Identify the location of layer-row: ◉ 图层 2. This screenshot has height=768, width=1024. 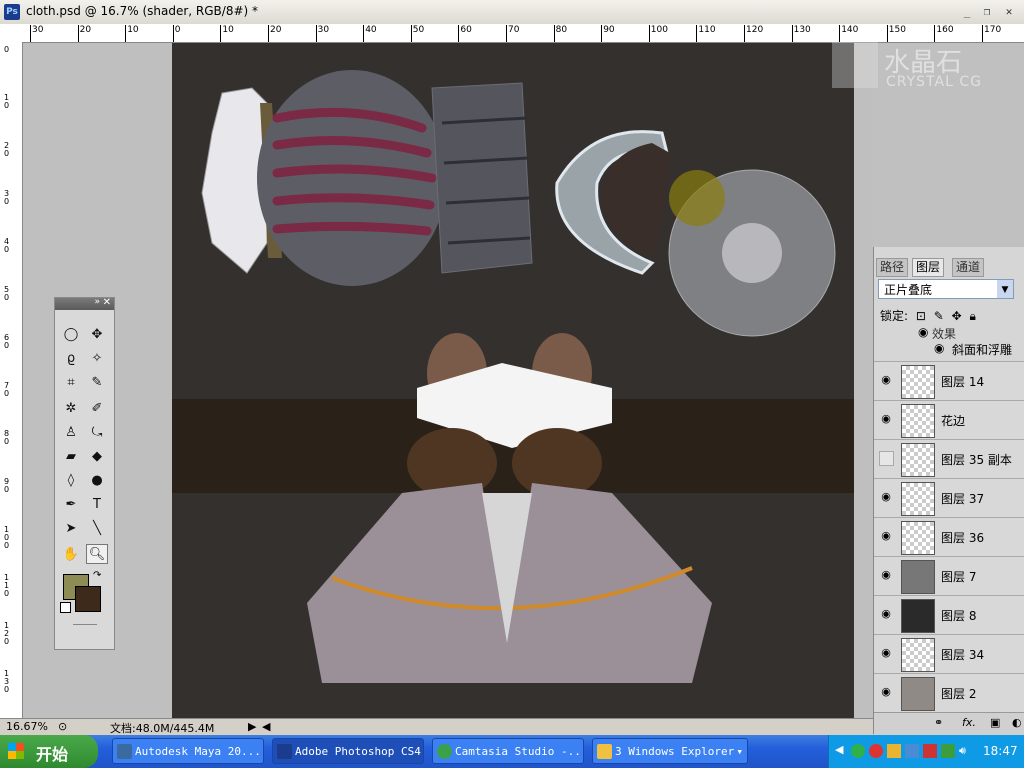
(949, 692).